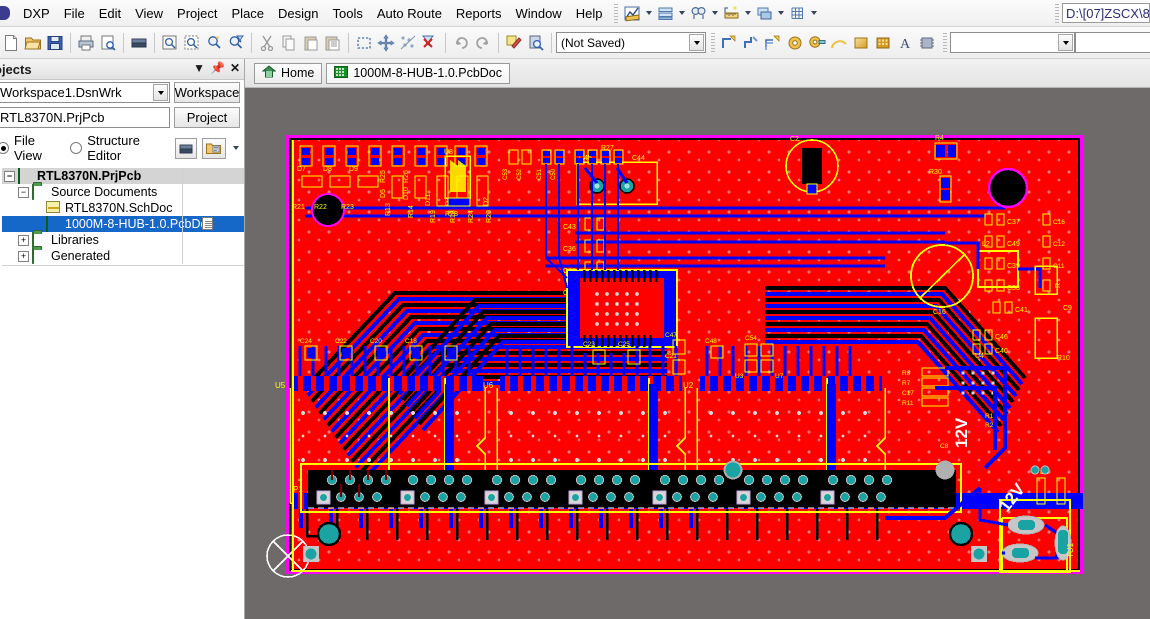 This screenshot has width=1150, height=619. What do you see at coordinates (773, 43) in the screenshot?
I see `place-differential-pair-icon` at bounding box center [773, 43].